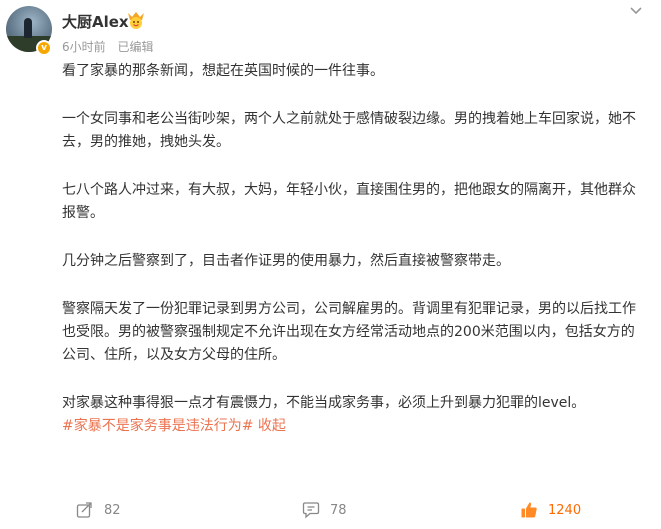 This screenshot has width=661, height=529. I want to click on comment-count: 78, so click(338, 510).